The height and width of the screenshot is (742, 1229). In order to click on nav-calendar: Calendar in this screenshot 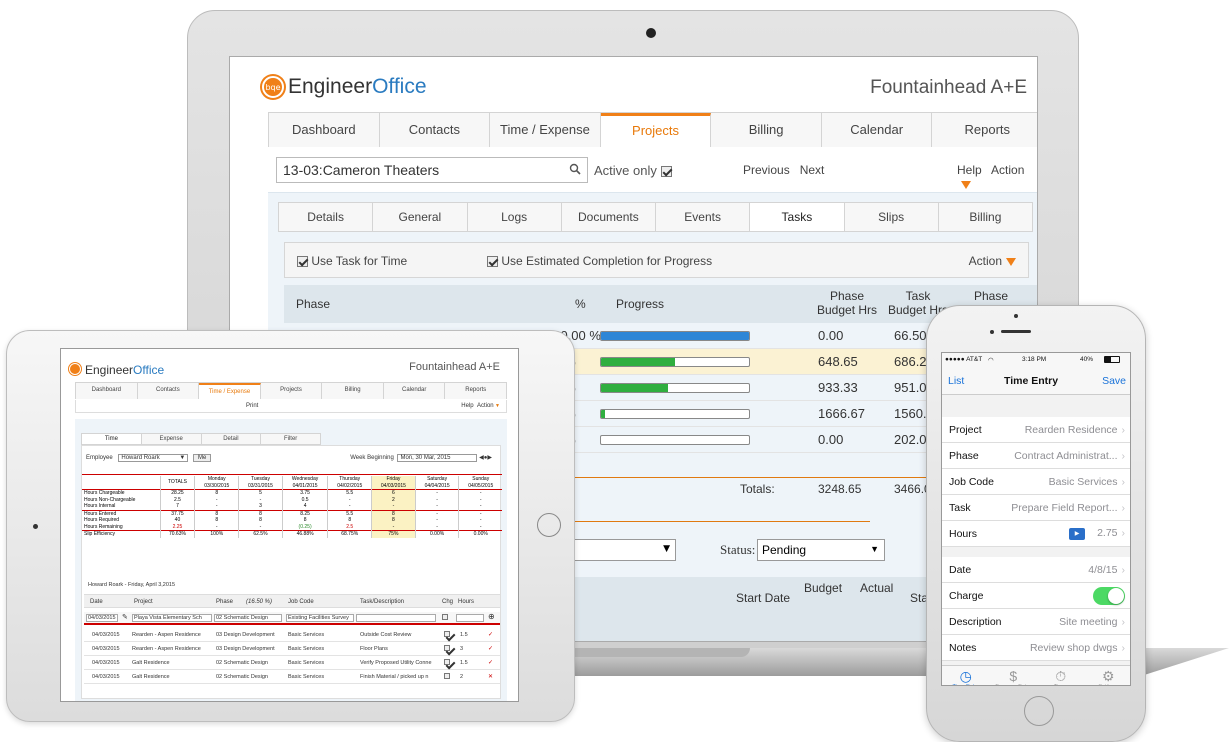, I will do `click(877, 130)`.